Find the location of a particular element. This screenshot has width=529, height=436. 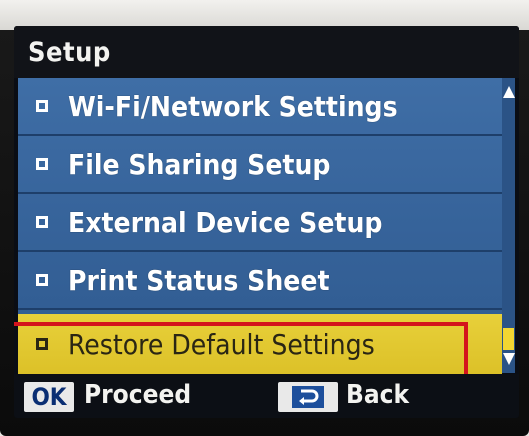

back-button is located at coordinates (308, 397).